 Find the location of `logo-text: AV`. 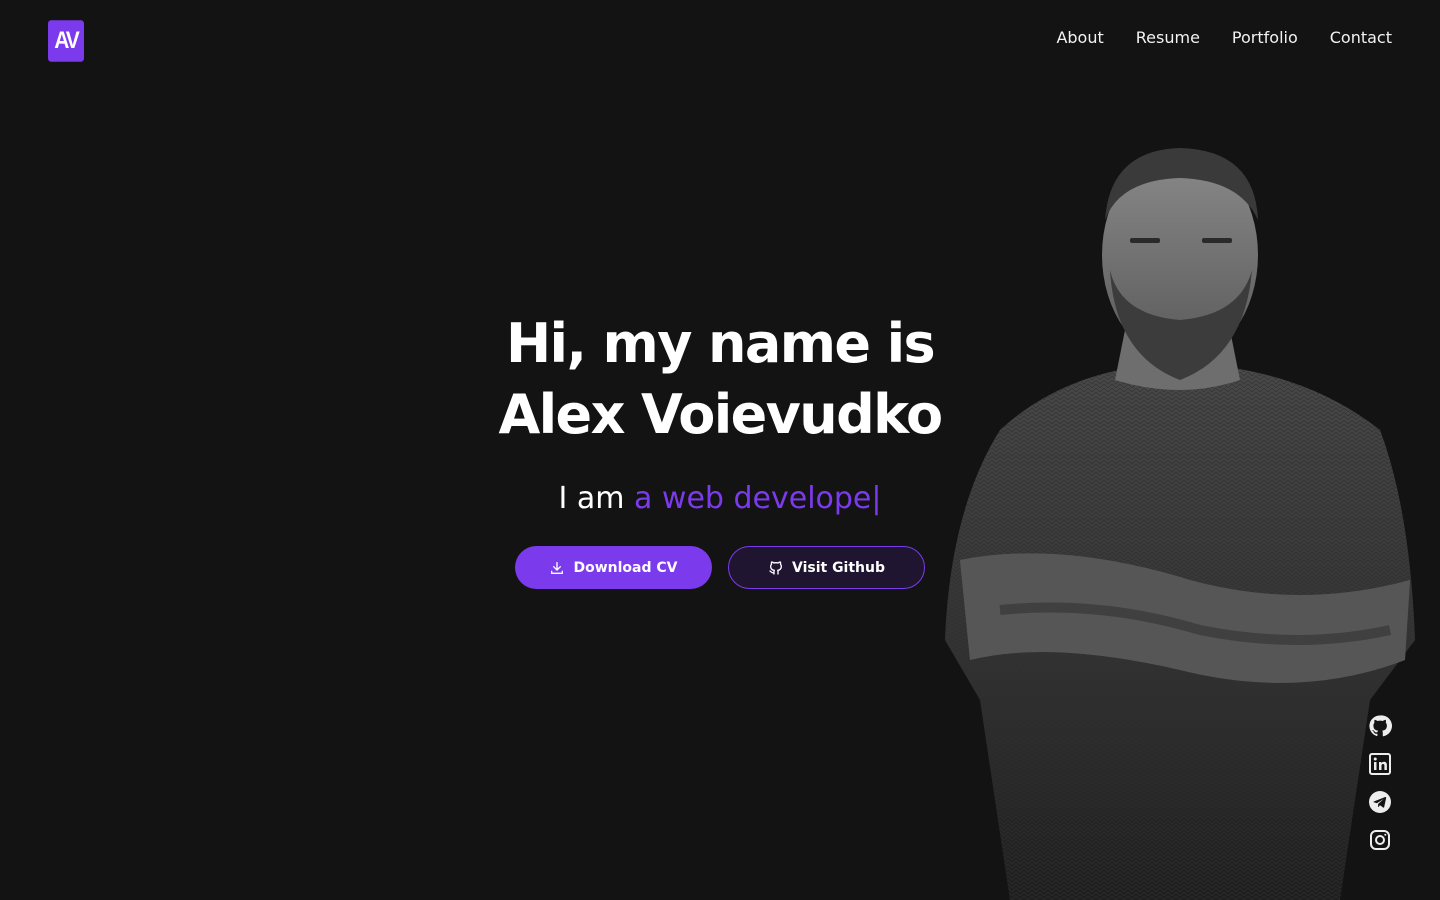

logo-text: AV is located at coordinates (67, 40).